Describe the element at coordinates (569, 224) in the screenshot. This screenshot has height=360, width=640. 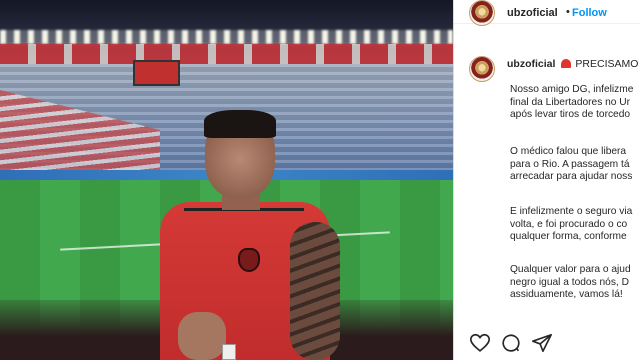
I see `caption-line: volta, e foi procurado o co` at that location.